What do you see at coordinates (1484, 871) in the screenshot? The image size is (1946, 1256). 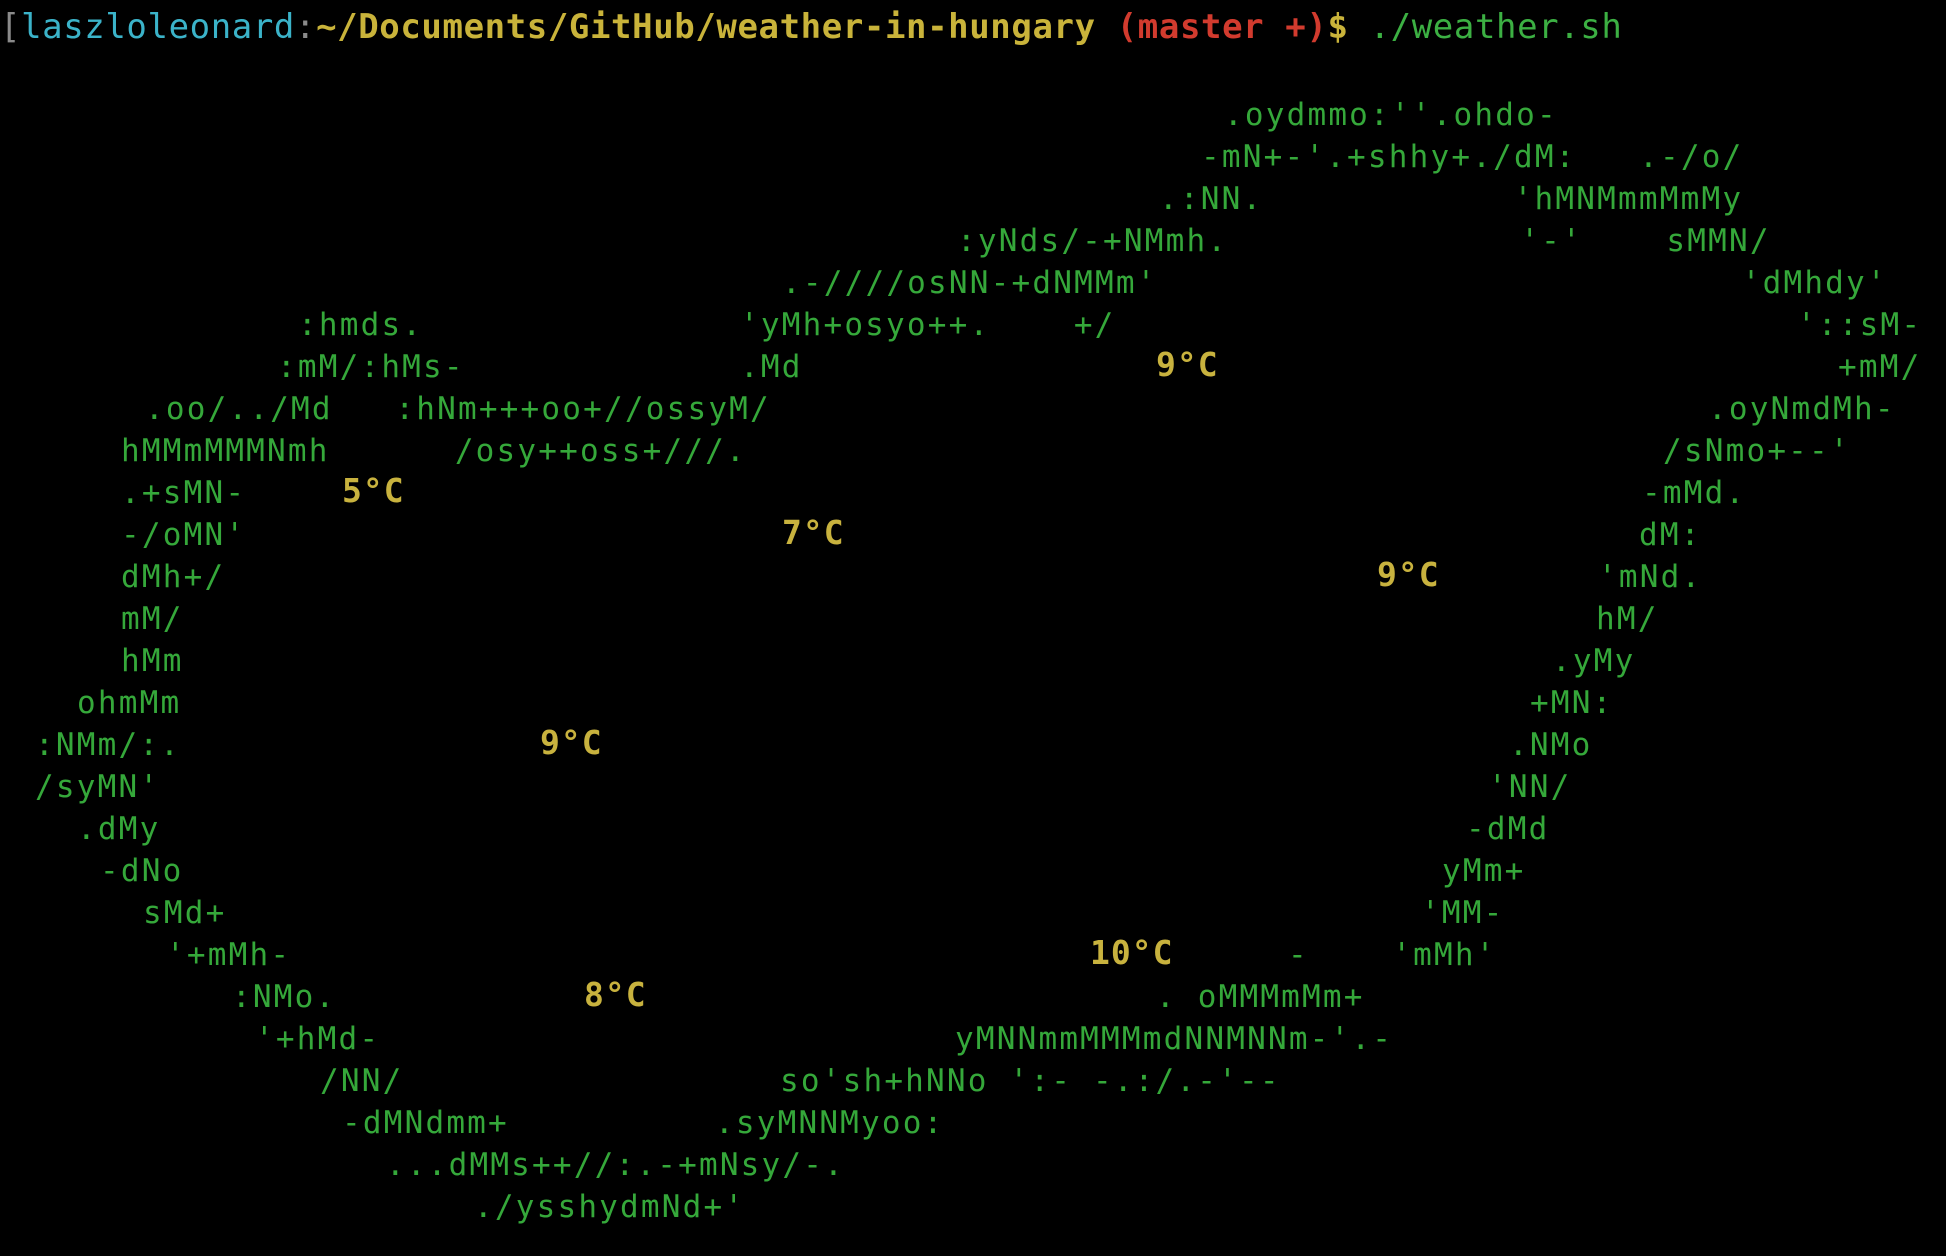 I see `map-line: yMm+` at bounding box center [1484, 871].